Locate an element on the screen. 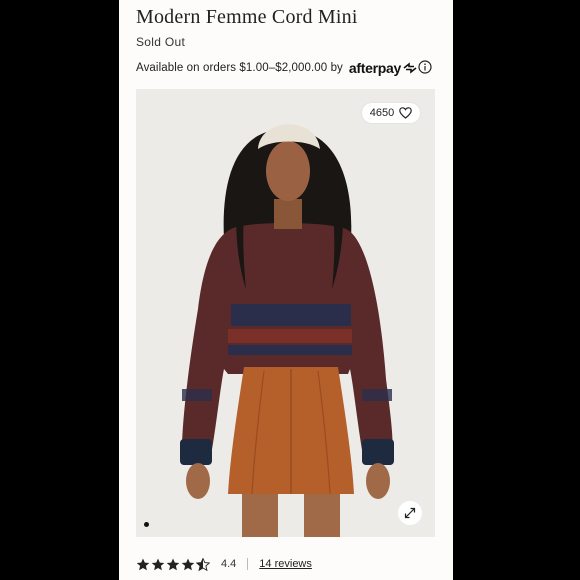 The height and width of the screenshot is (580, 580). like-button: 4650 is located at coordinates (391, 113).